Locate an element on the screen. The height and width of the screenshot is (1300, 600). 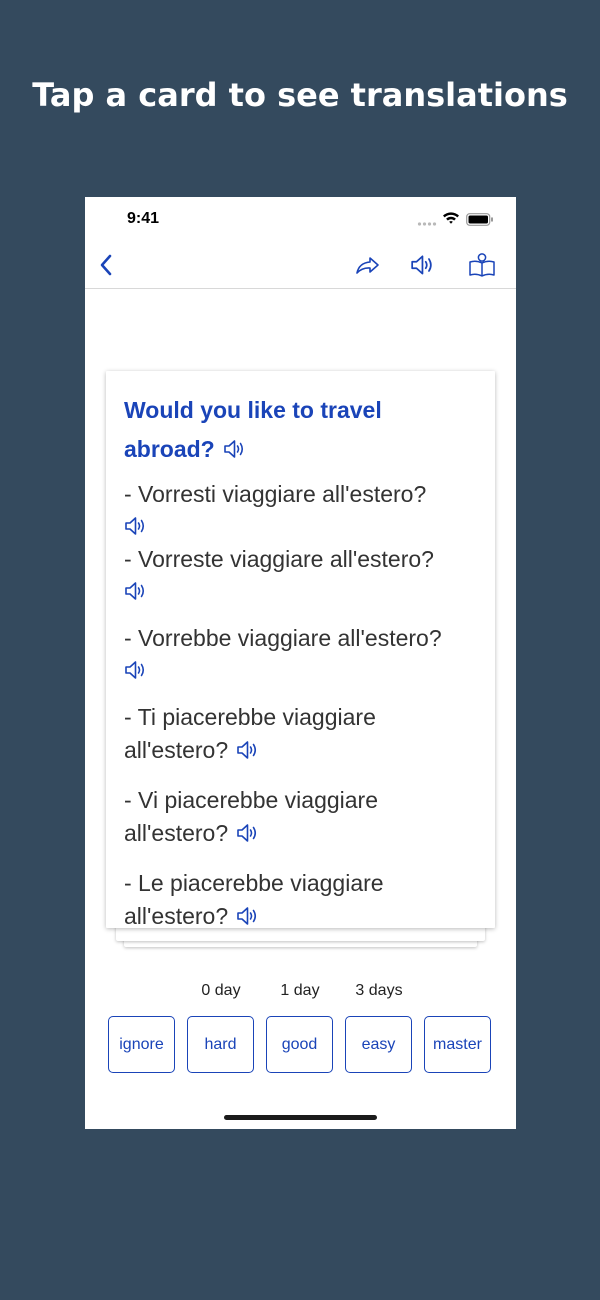
card-question: Would you like to travel abroad? is located at coordinates (300, 431).